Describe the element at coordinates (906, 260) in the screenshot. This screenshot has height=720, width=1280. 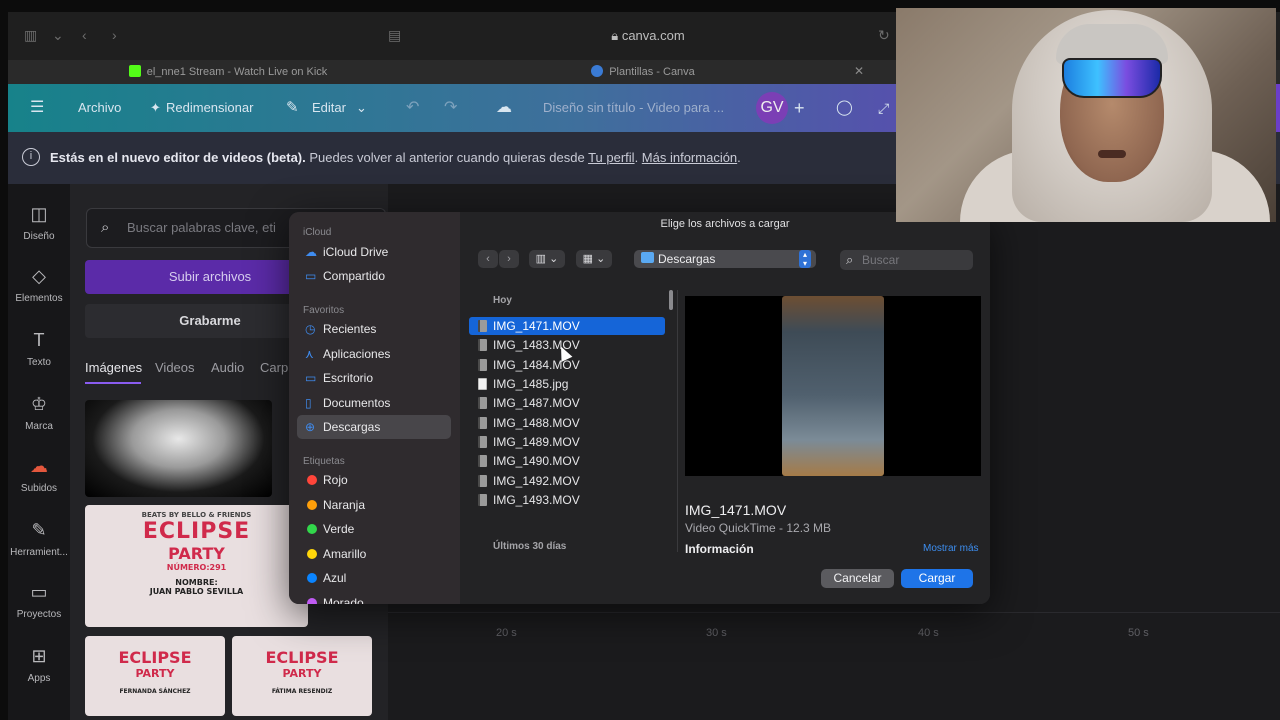
I see `dialog-search-input: ⌕ Buscar` at that location.